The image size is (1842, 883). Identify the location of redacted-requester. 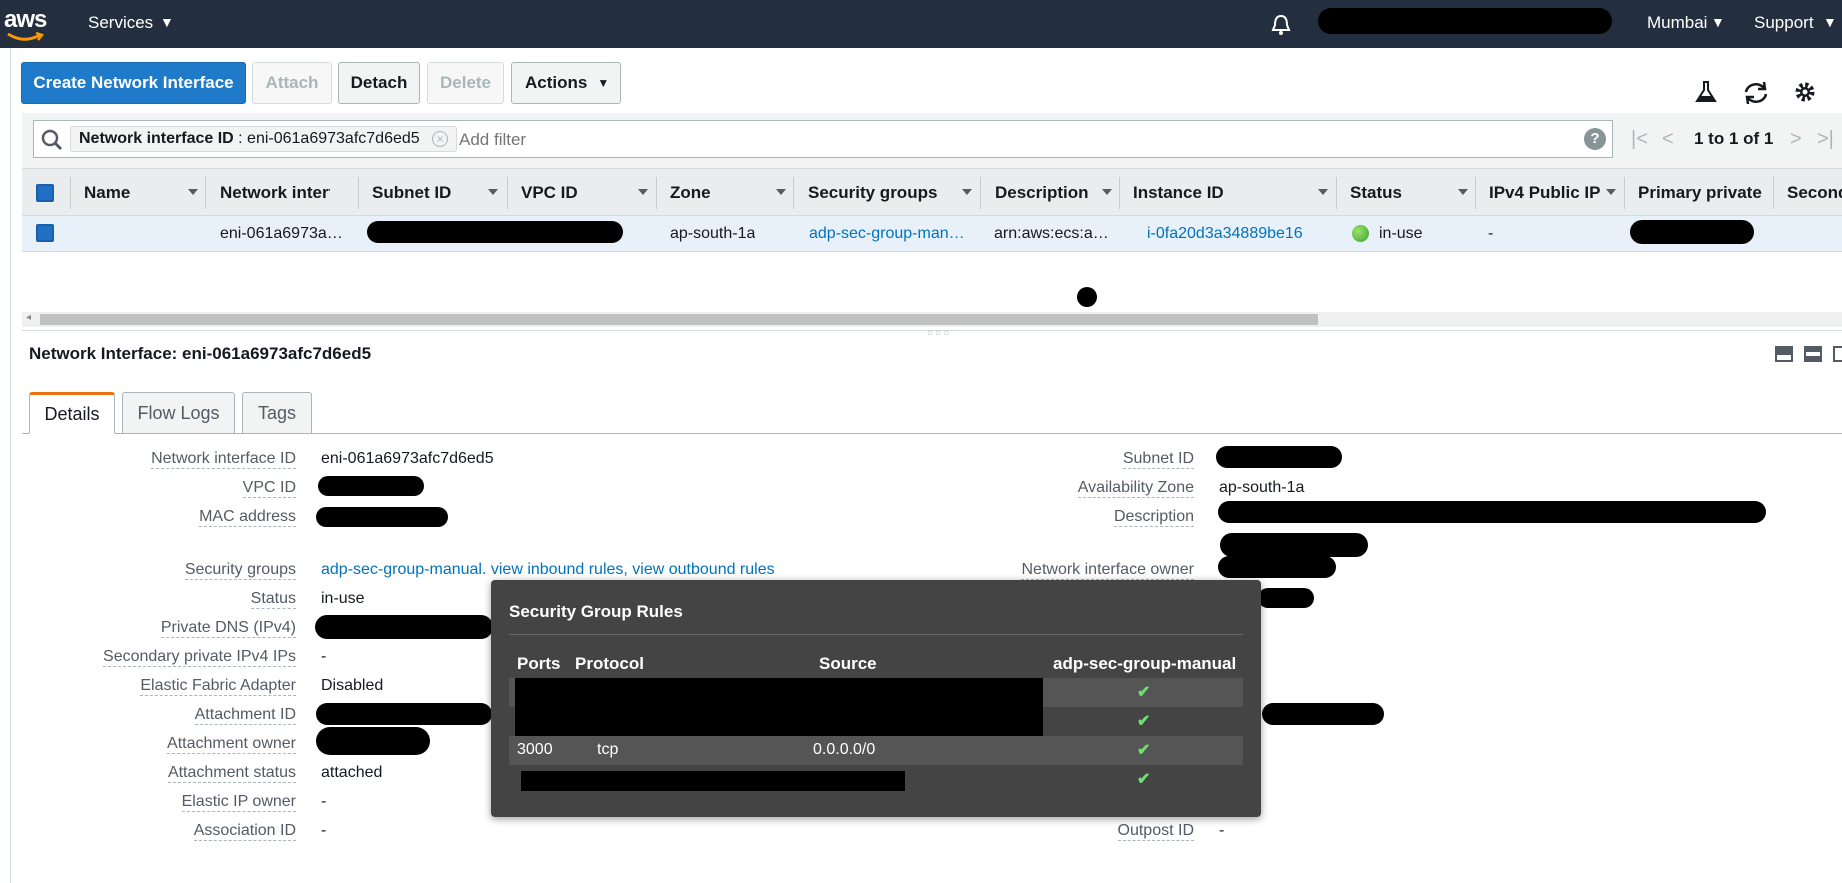
(1286, 598).